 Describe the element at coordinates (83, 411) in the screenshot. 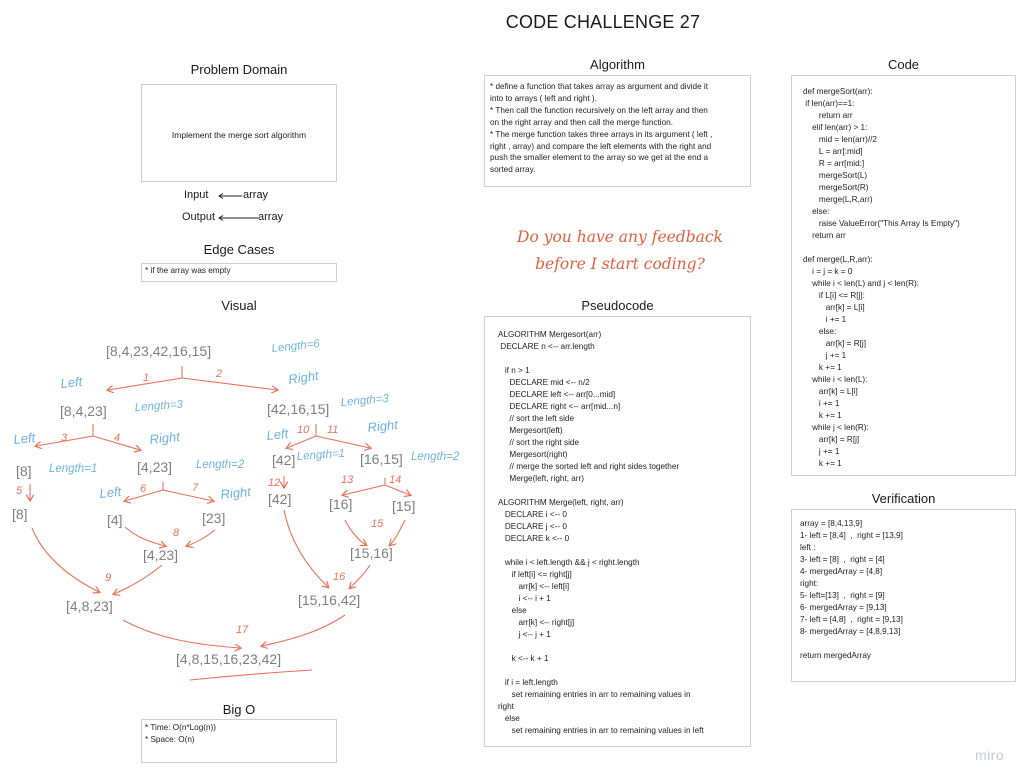

I see `node-1: [8,4,23]` at that location.